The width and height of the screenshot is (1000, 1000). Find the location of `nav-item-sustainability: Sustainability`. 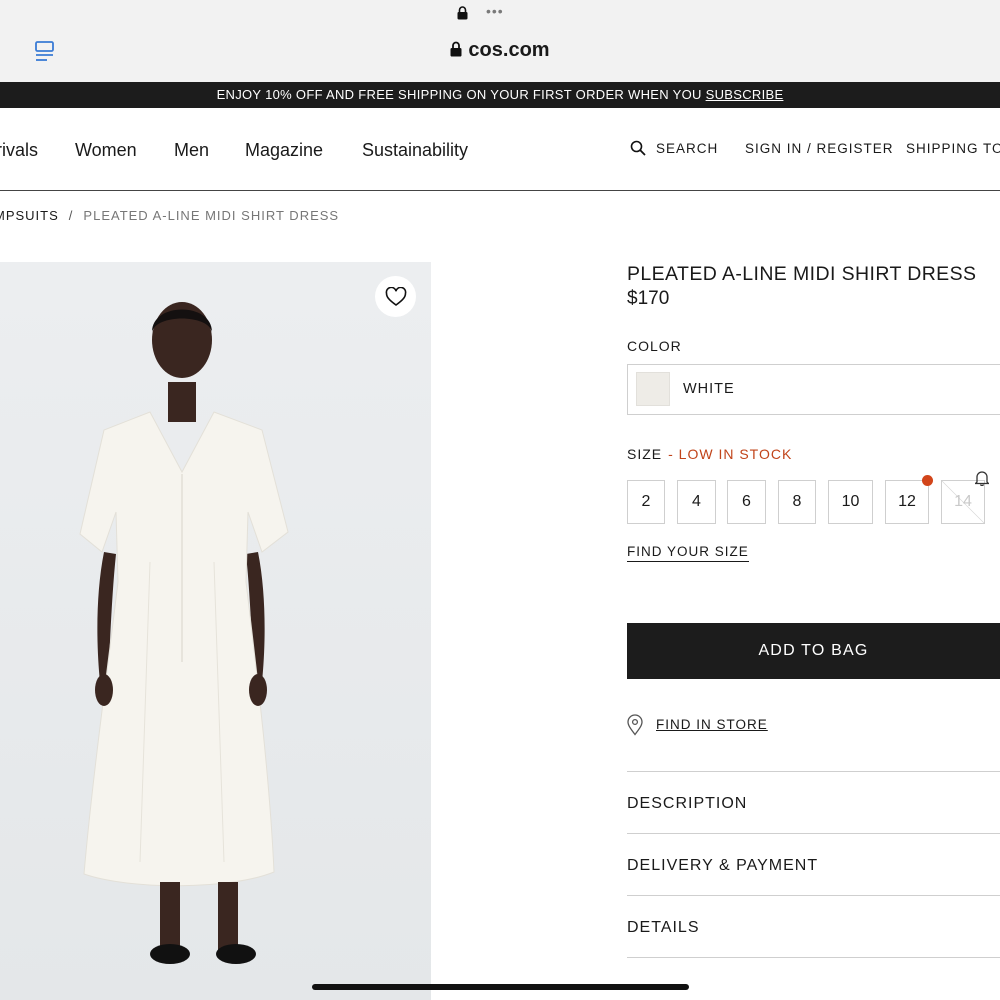

nav-item-sustainability: Sustainability is located at coordinates (415, 150).